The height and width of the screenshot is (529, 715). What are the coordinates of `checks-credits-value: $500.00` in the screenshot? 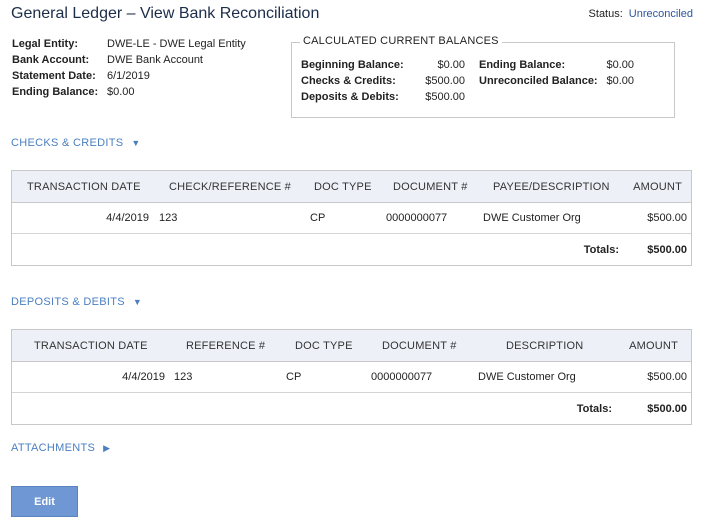 It's located at (445, 81).